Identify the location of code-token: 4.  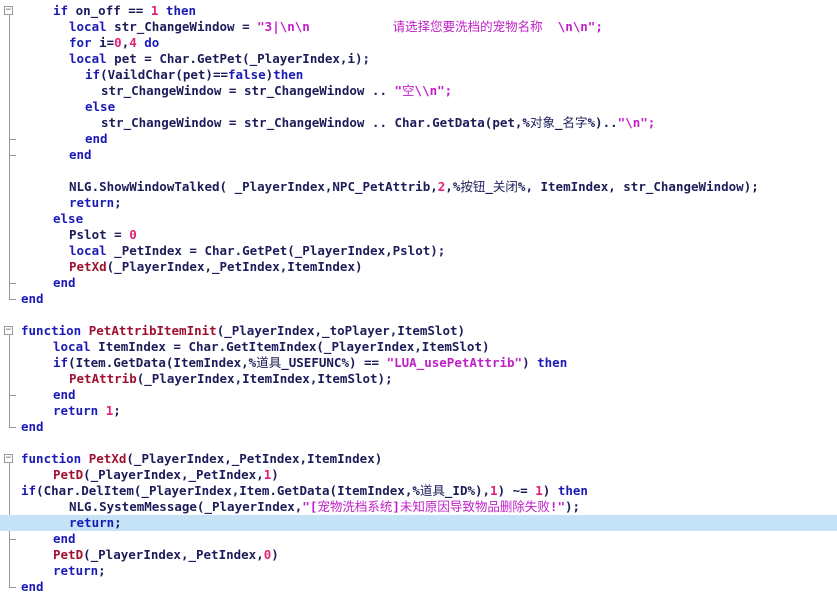
(133, 42).